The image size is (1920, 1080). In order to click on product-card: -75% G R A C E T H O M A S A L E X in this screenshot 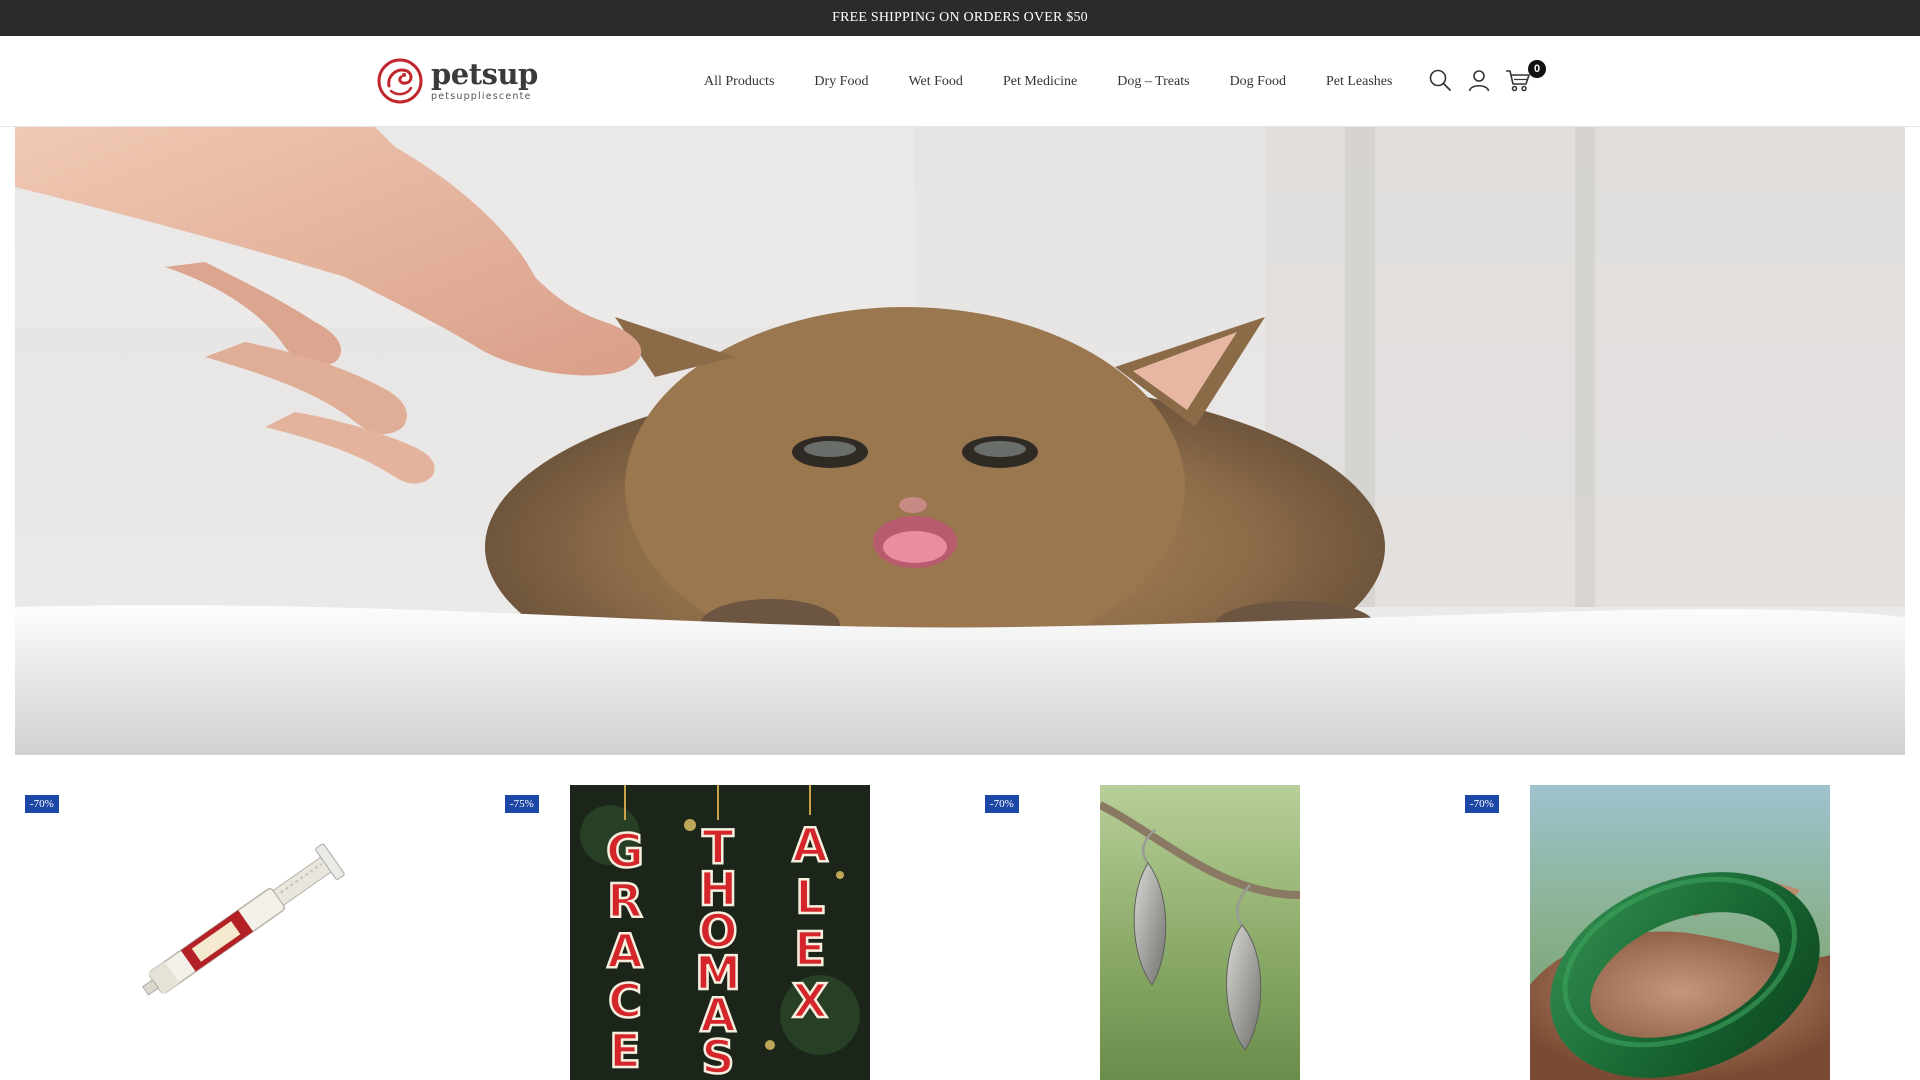, I will do `click(735, 932)`.